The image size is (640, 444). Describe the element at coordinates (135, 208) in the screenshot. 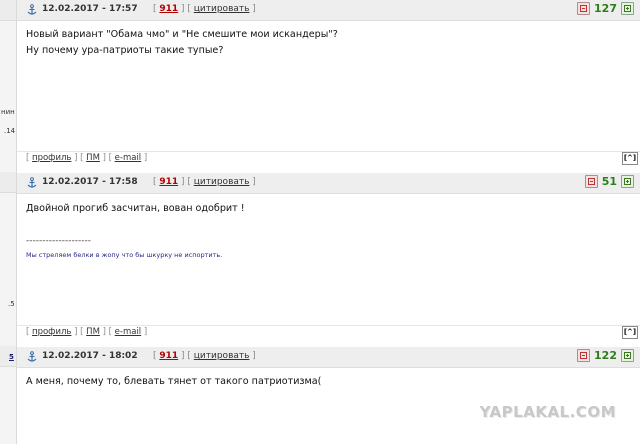

I see `post-text-line: Двойной прогиб засчитан, вован одобрит !` at that location.